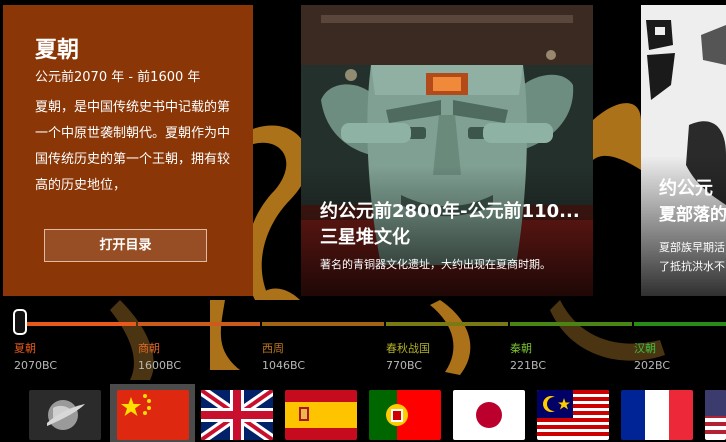  I want to click on tick-name: 汉朝, so click(645, 348).